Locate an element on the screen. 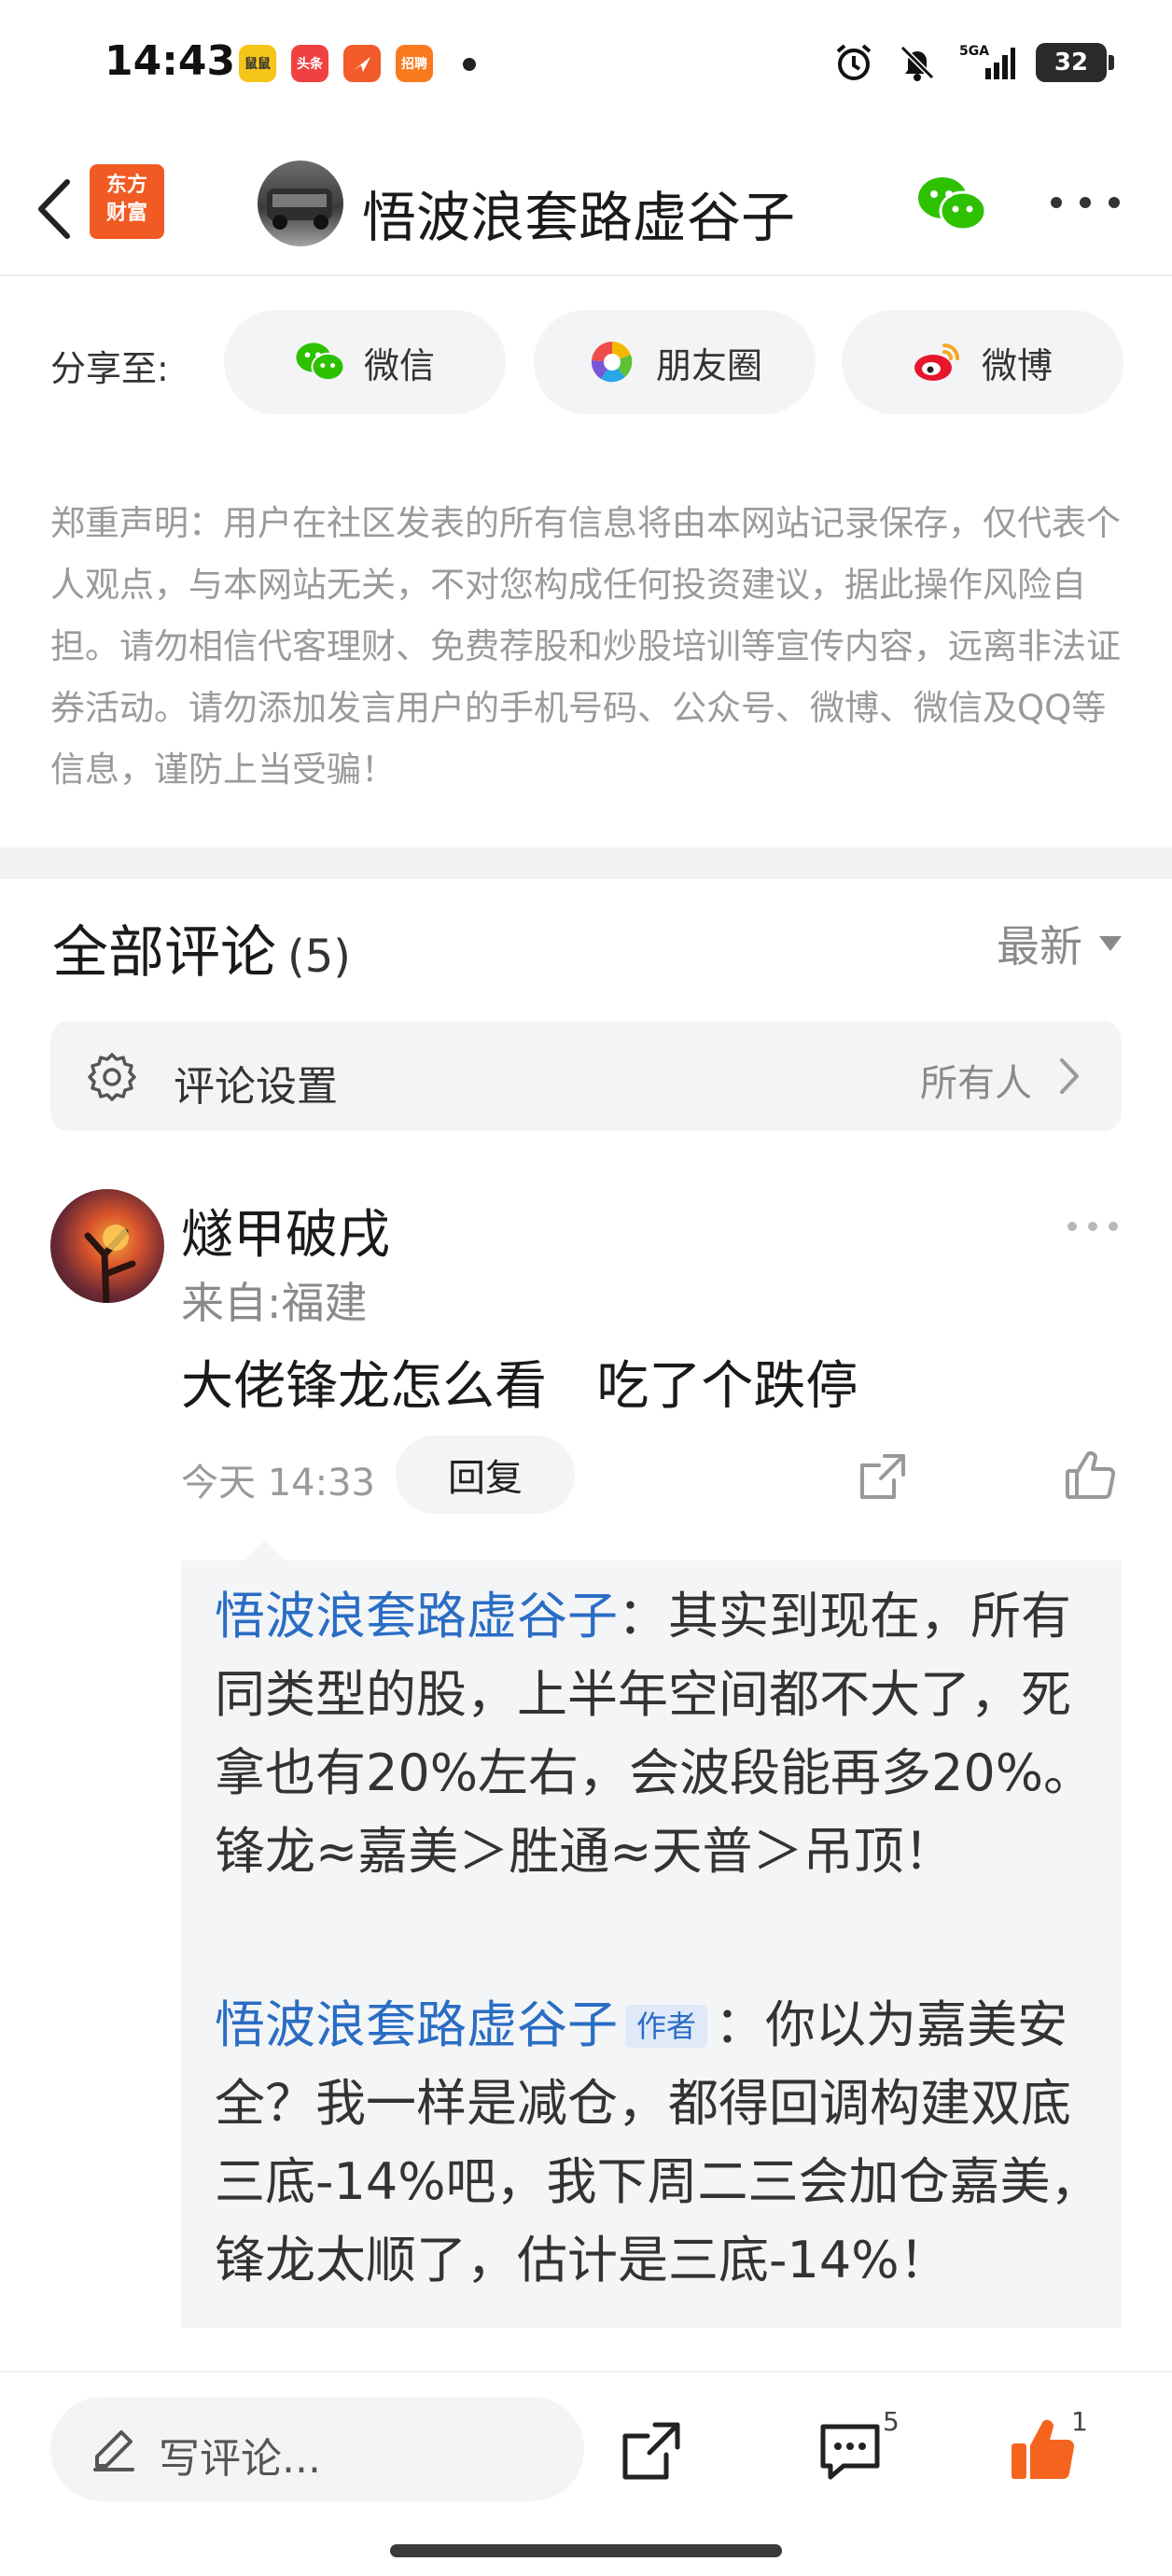 The width and height of the screenshot is (1172, 2576). comment-time: 今天 14:33 is located at coordinates (278, 1483).